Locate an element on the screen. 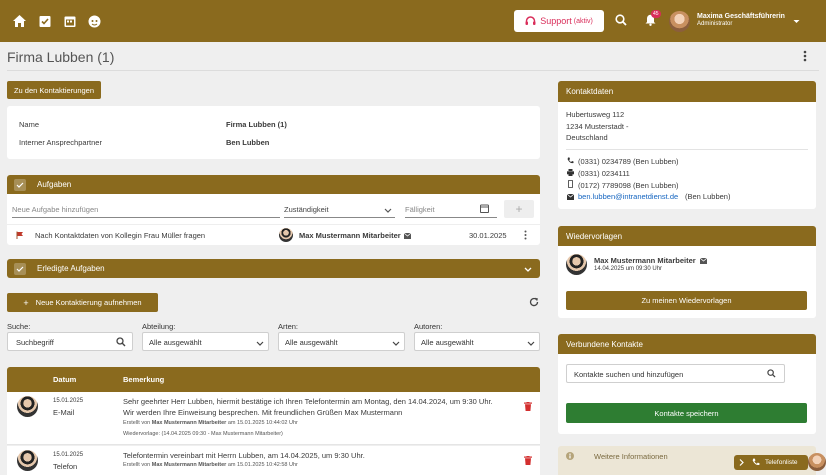  chevron-right-icon is located at coordinates (741, 463).